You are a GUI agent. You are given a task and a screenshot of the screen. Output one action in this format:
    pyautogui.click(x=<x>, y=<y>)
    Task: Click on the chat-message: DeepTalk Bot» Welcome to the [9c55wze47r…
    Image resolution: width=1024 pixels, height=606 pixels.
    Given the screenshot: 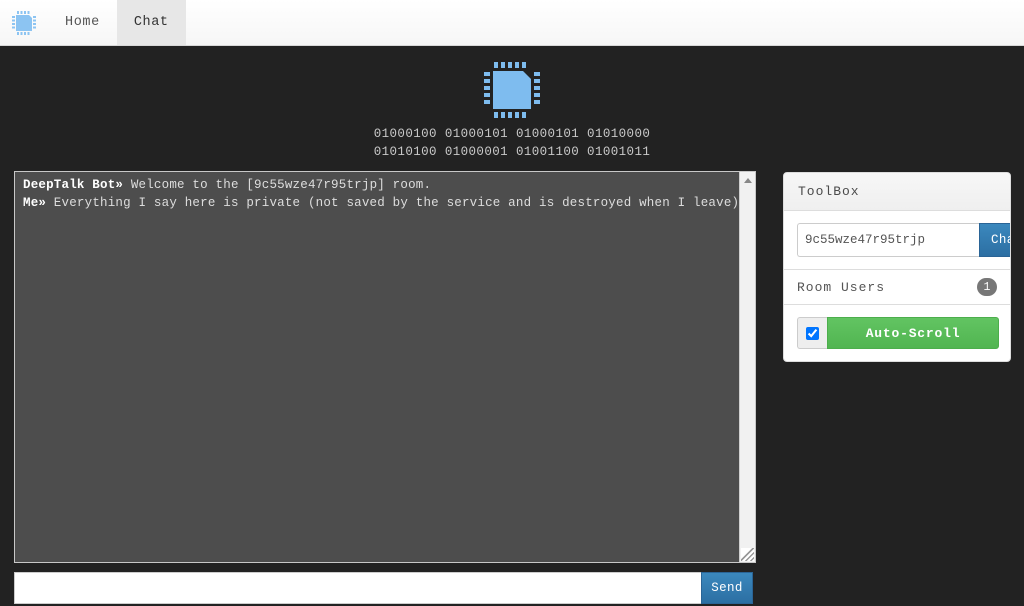 What is the action you would take?
    pyautogui.click(x=378, y=185)
    